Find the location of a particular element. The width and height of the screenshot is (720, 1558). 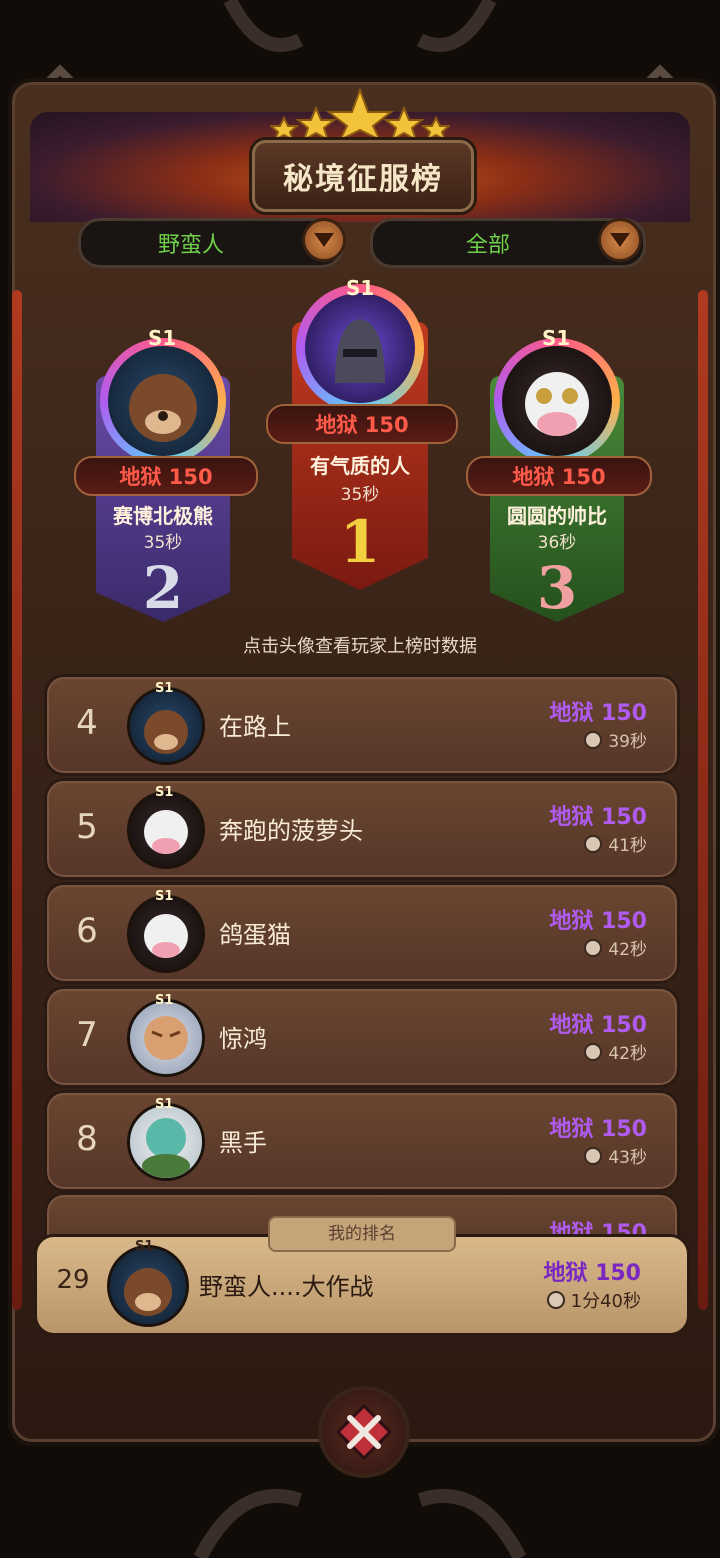

player-name: 奔跑的菠萝头 is located at coordinates (291, 831).